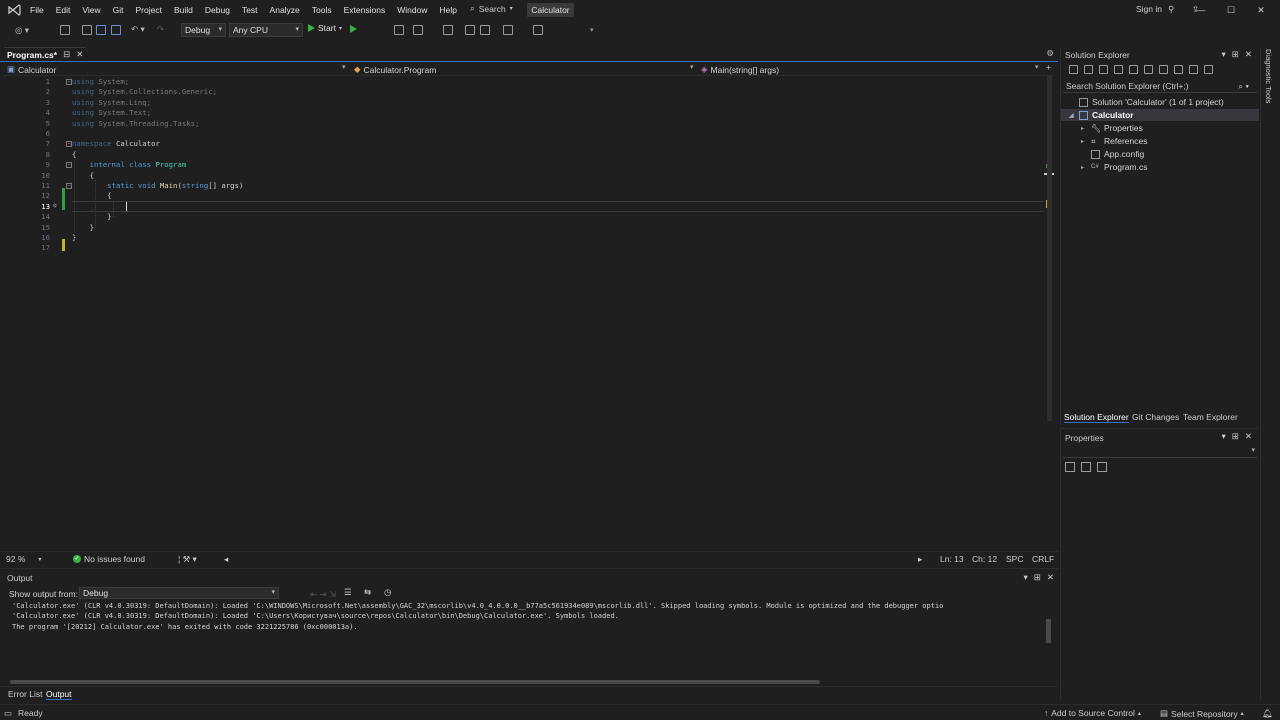 The width and height of the screenshot is (1280, 720). Describe the element at coordinates (1178, 69) in the screenshot. I see `code-view-icon` at that location.